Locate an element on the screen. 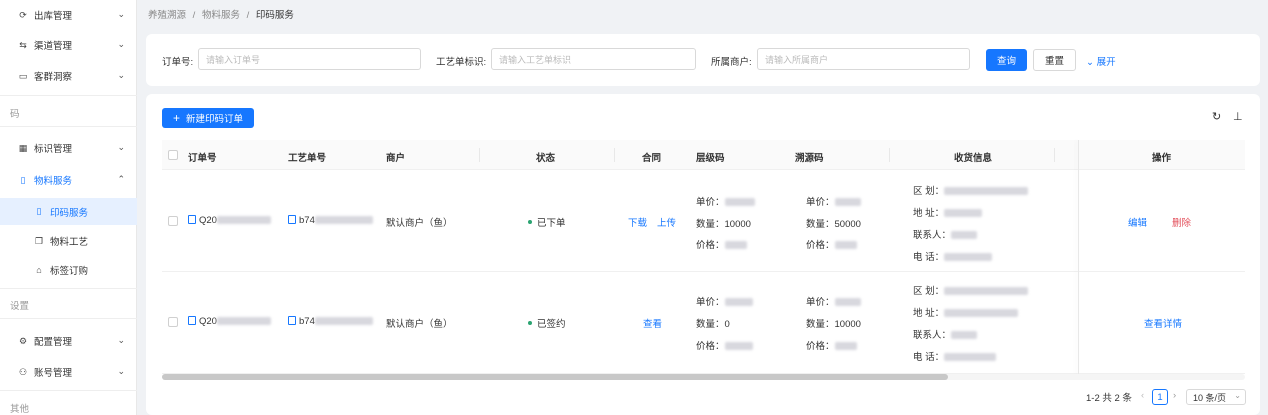 The width and height of the screenshot is (1268, 415). qr-icon: ▦ is located at coordinates (23, 147).